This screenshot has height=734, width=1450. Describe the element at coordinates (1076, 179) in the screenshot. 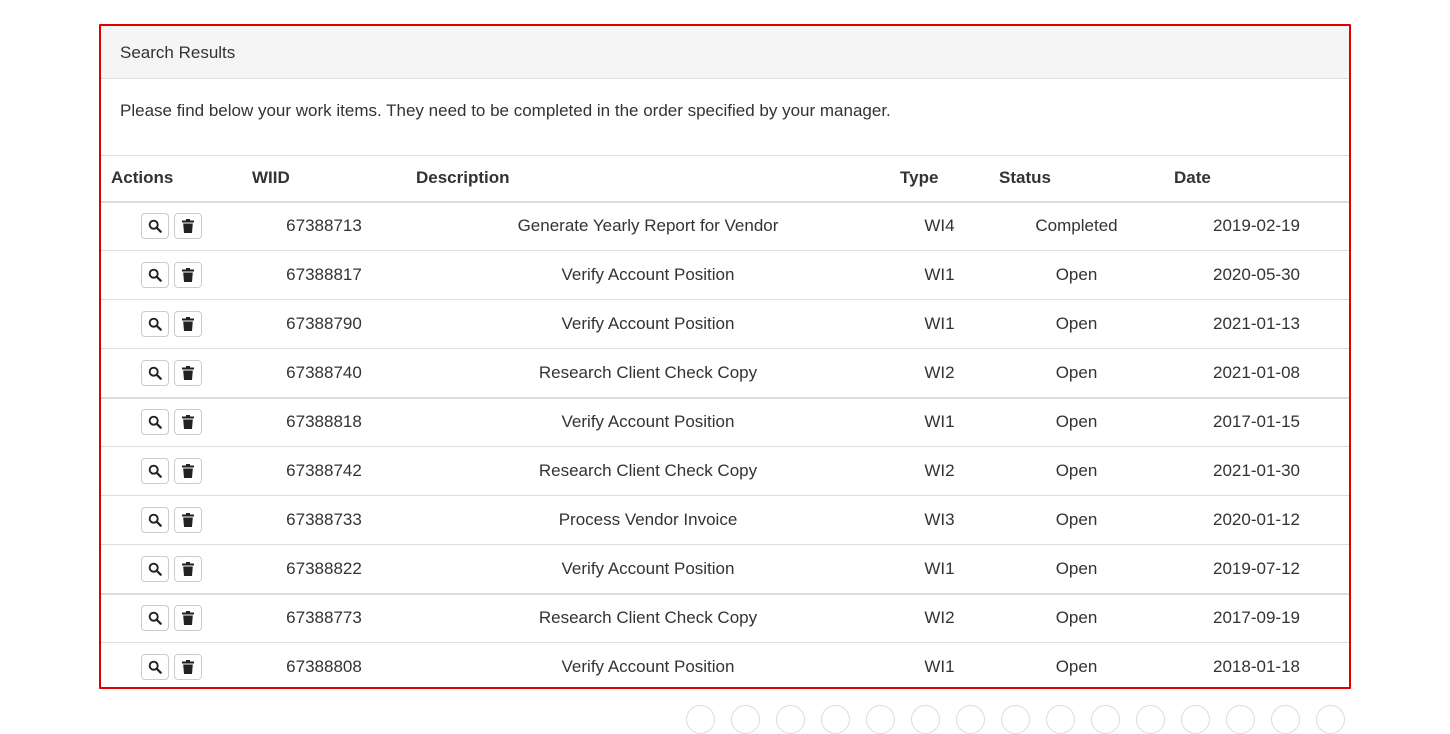

I see `column-header-status: Status` at that location.